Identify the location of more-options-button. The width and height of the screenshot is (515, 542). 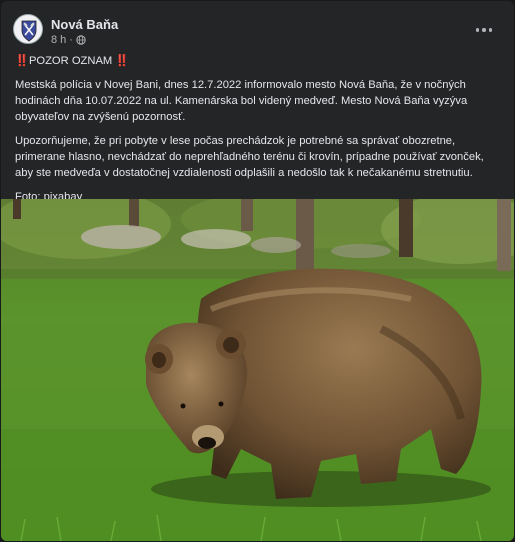
(484, 30).